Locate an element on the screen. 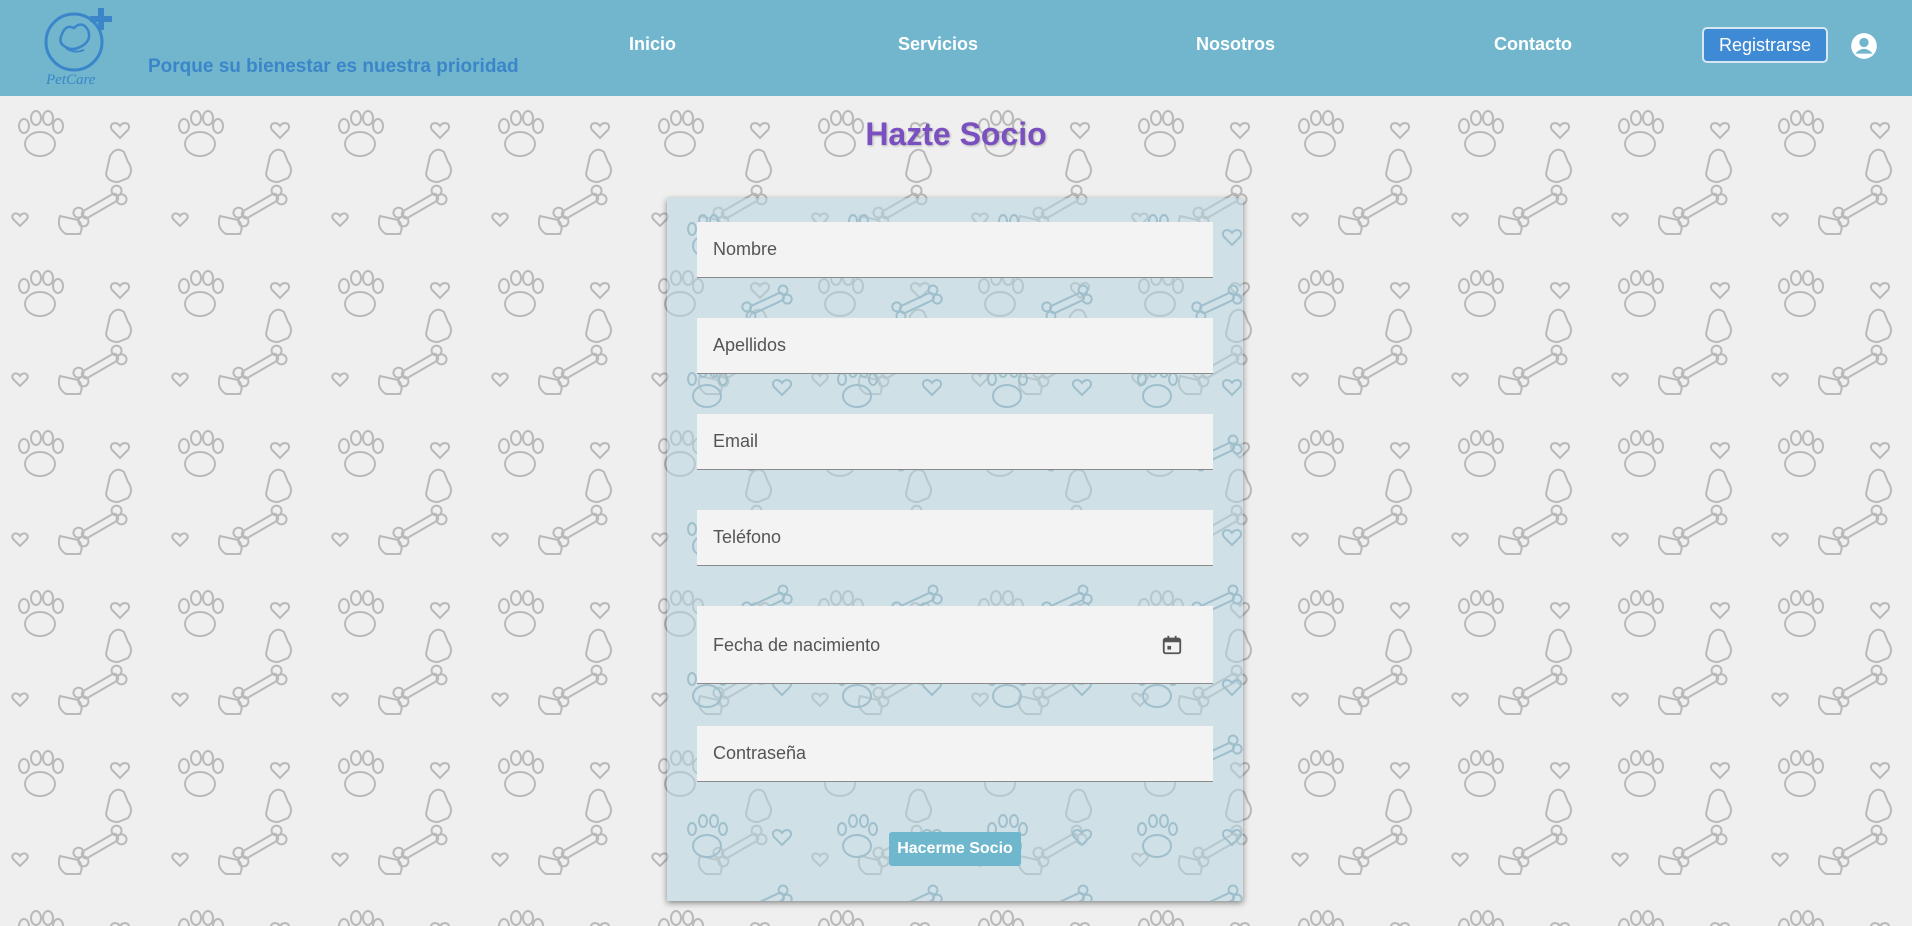 The image size is (1912, 926). page-title: Hazte Socio is located at coordinates (956, 134).